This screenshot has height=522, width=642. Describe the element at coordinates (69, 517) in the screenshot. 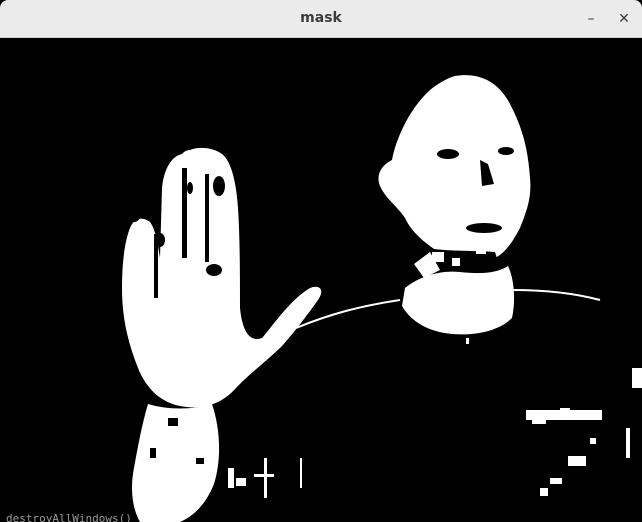

I see `background-terminal-text: destroyAllWindows()` at that location.